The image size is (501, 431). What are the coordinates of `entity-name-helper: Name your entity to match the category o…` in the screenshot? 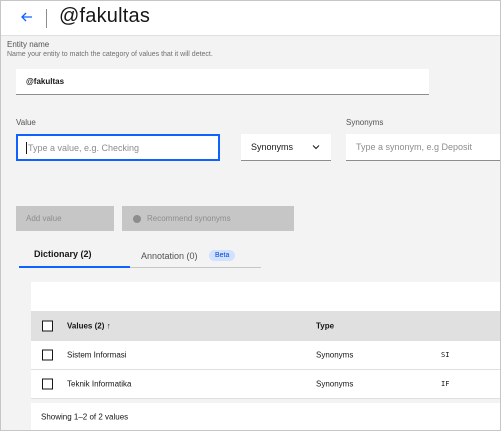 It's located at (110, 54).